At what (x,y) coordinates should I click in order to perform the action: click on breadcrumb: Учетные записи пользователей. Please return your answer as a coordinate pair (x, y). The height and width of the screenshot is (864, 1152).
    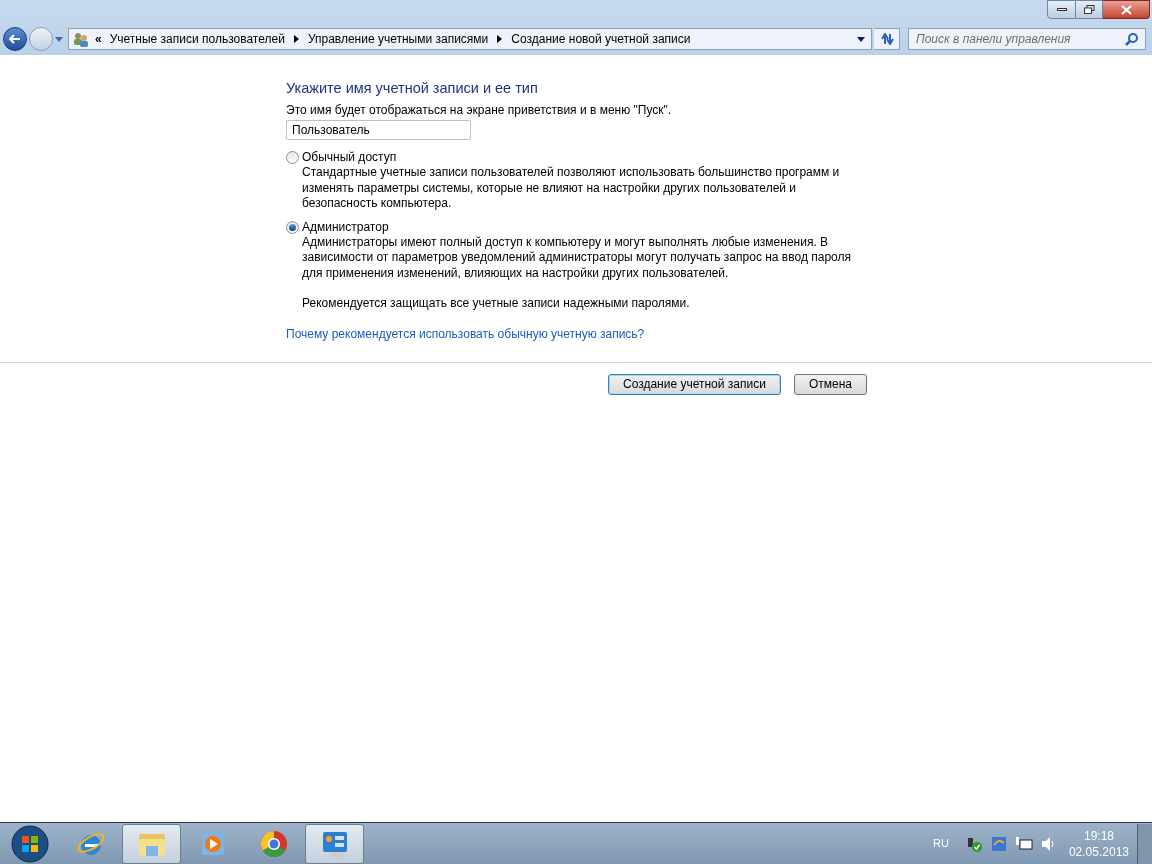
    Looking at the image, I should click on (197, 39).